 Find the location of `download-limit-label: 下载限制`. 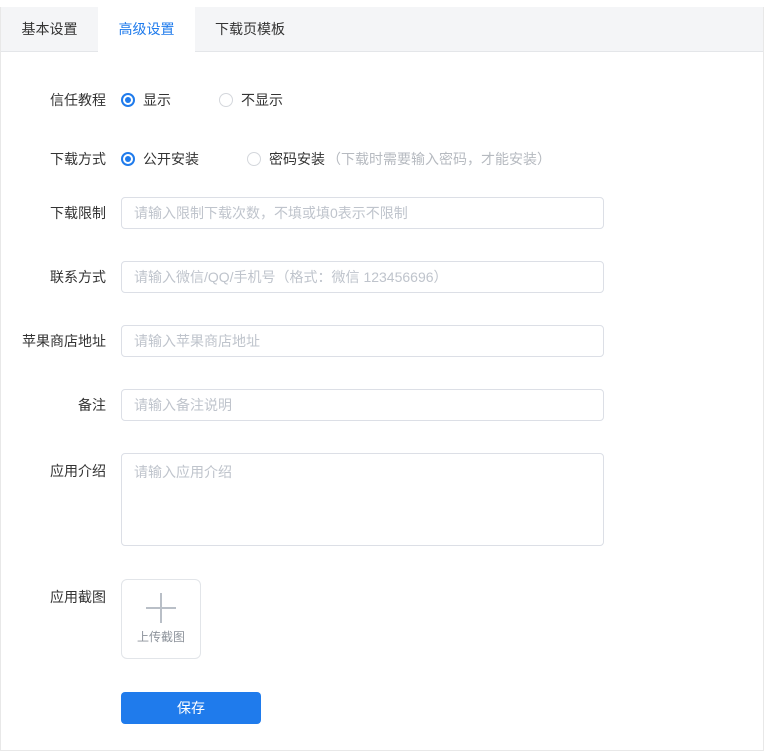

download-limit-label: 下载限制 is located at coordinates (78, 213).